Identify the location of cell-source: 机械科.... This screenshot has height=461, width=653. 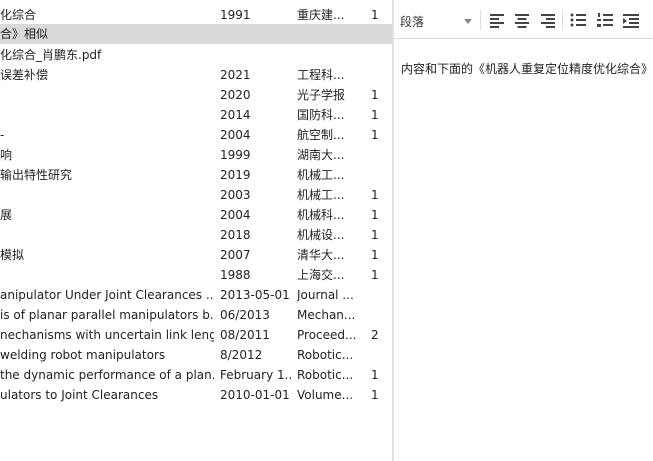
(321, 215).